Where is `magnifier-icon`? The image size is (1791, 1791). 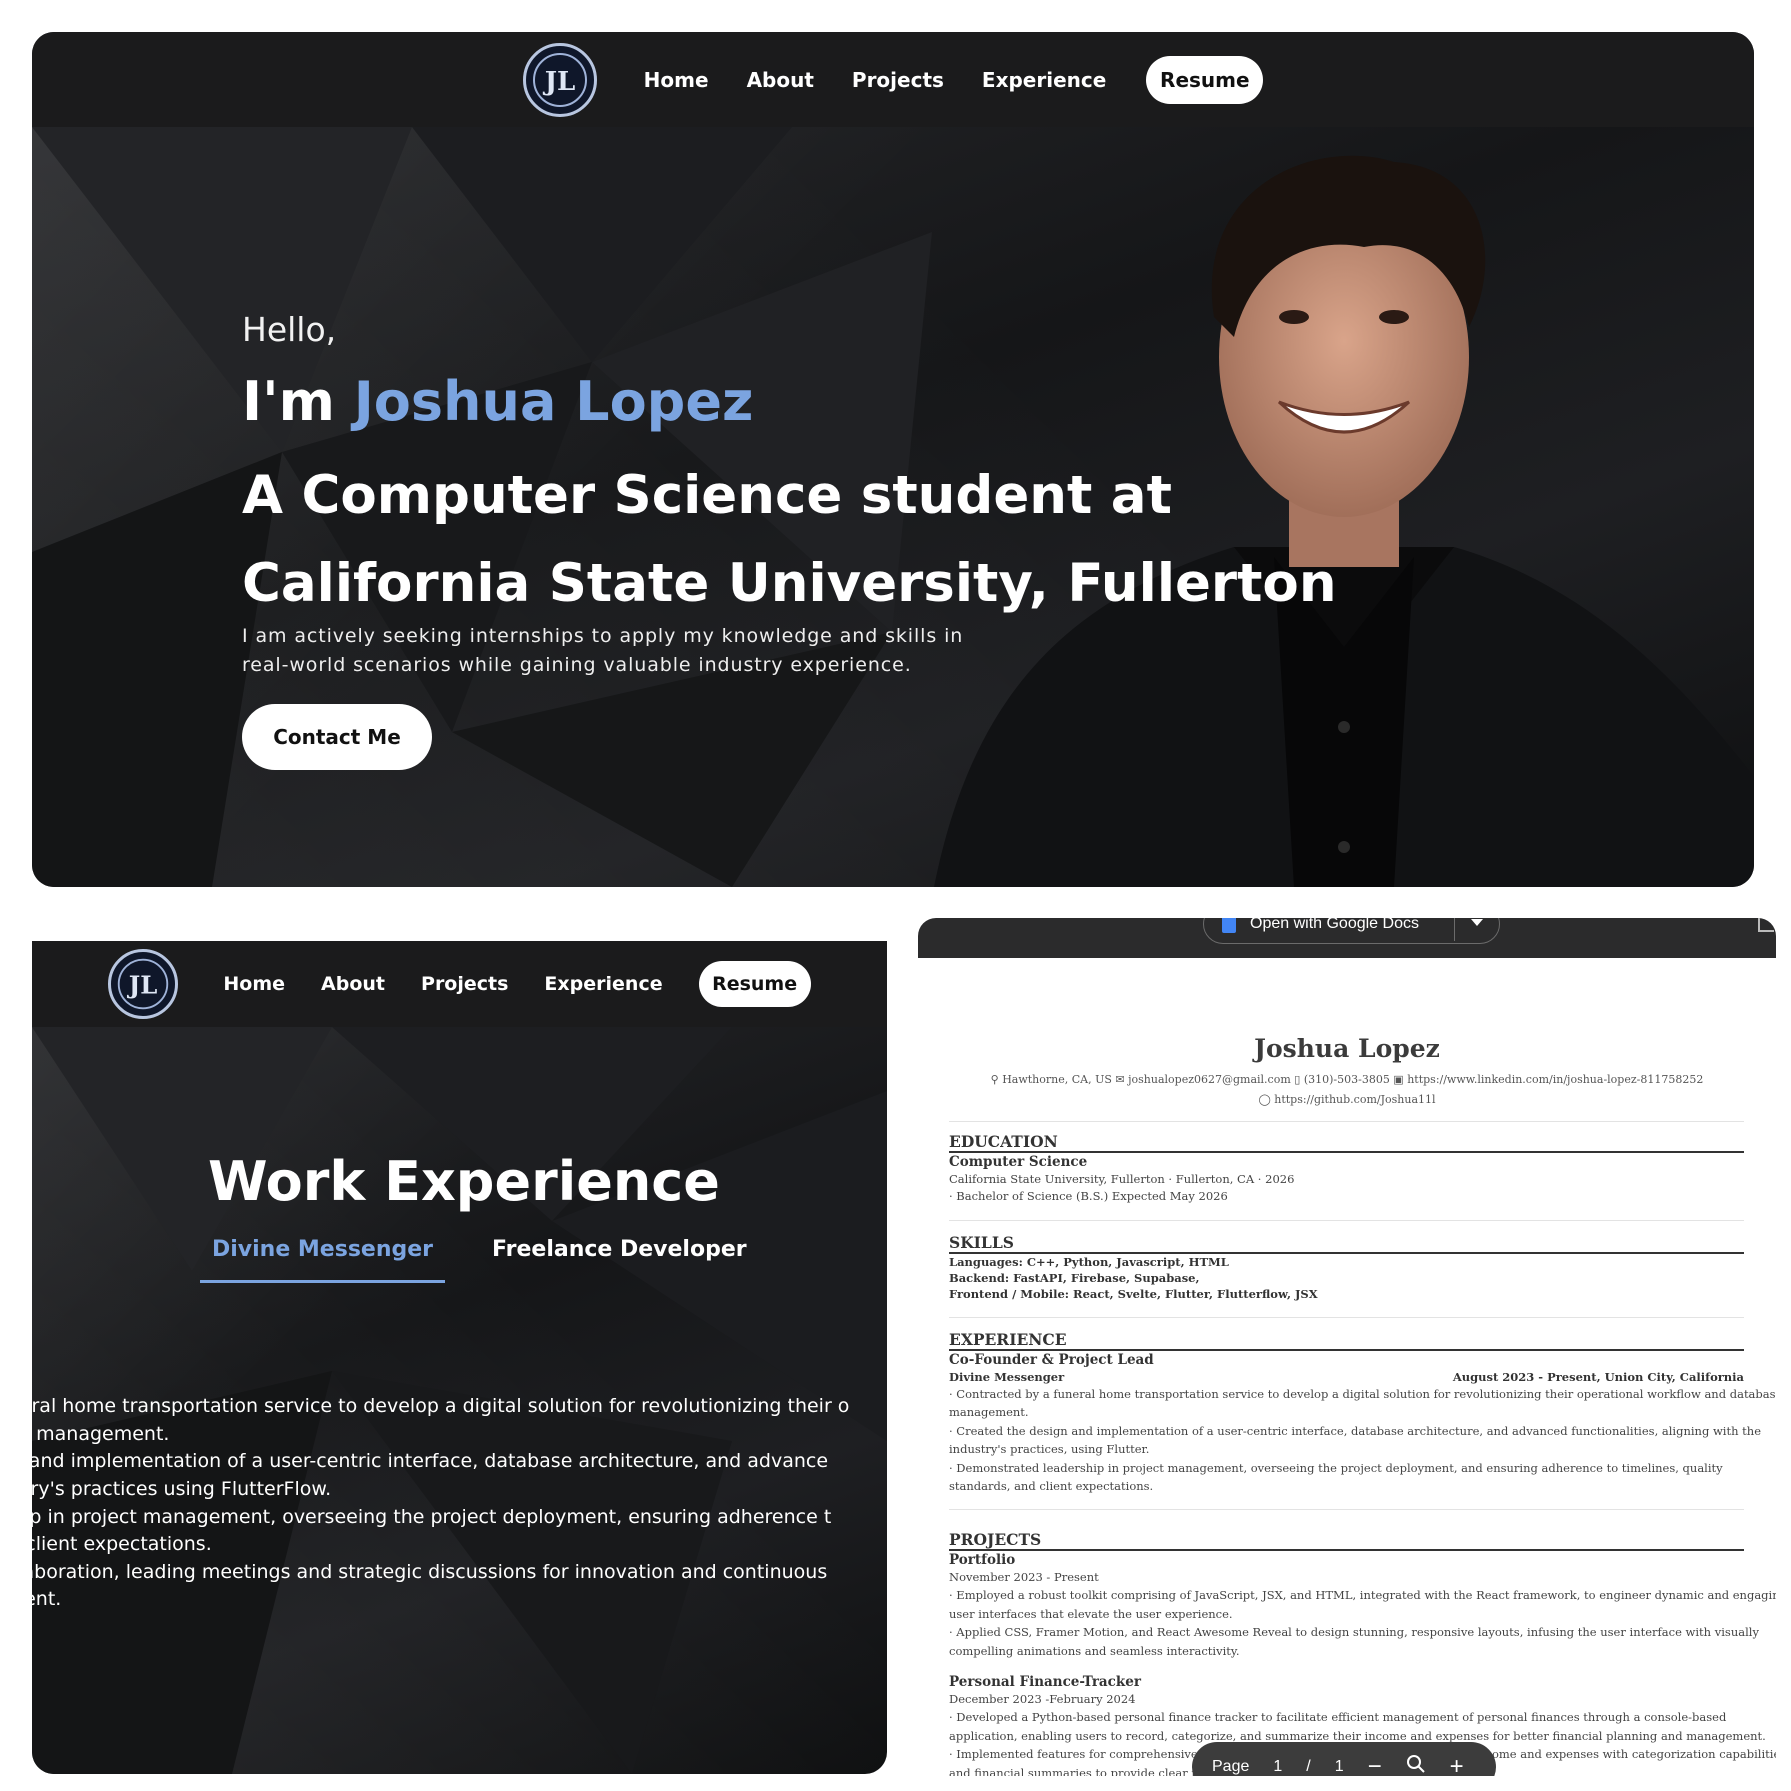 magnifier-icon is located at coordinates (1415, 1764).